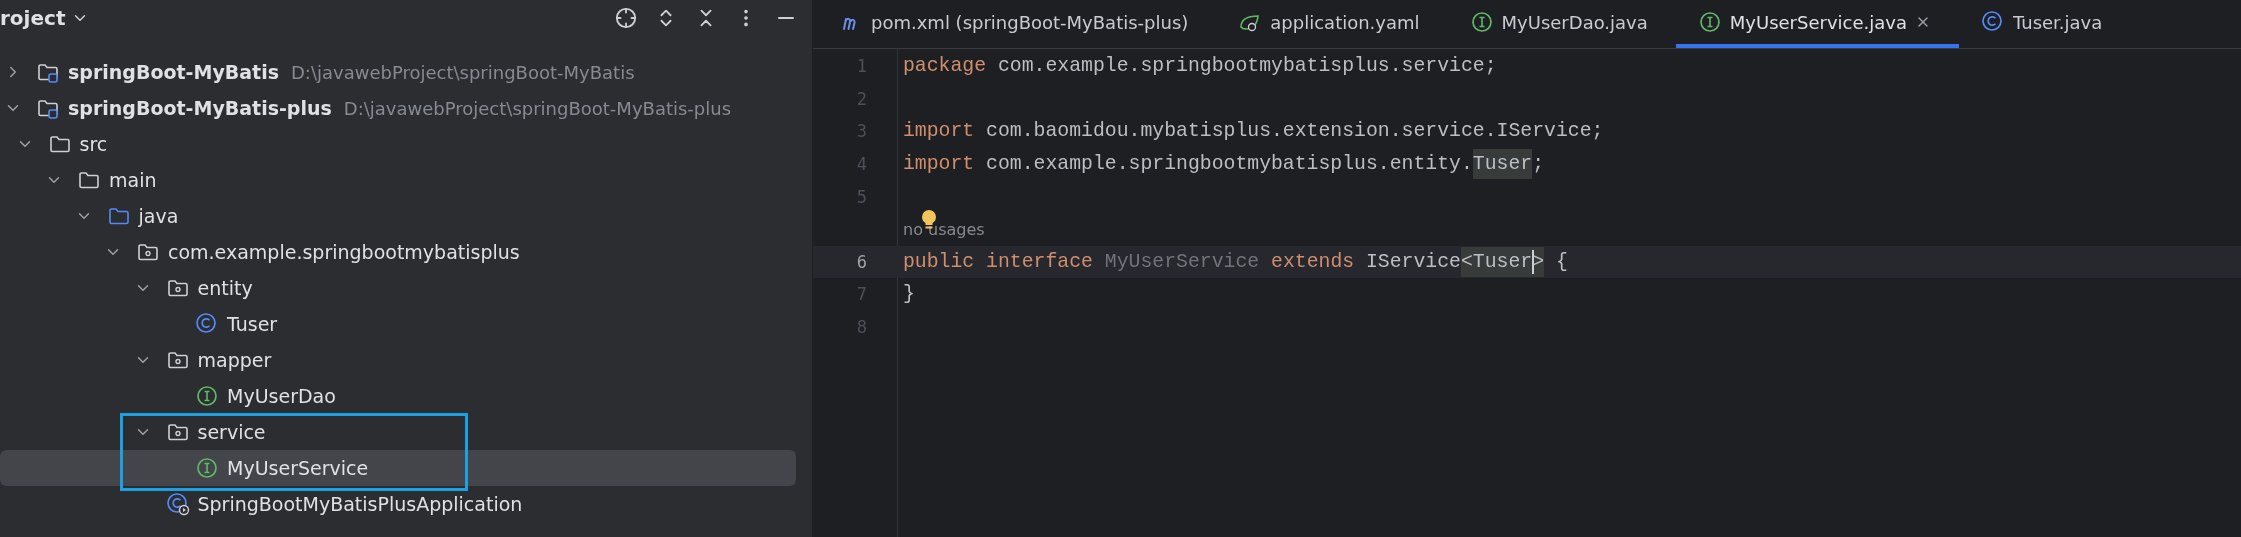  I want to click on module-path: D:\javawebProject\springBoot-MyBatis-plus, so click(537, 108).